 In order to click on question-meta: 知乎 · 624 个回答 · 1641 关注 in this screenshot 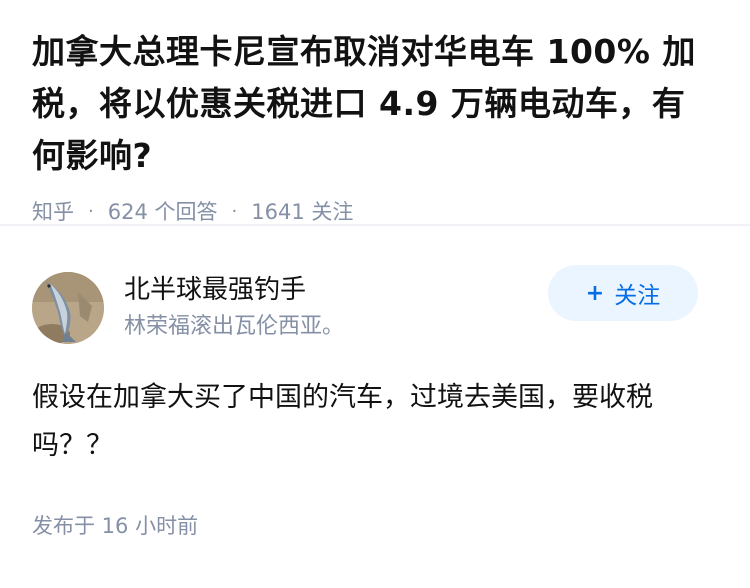, I will do `click(375, 211)`.